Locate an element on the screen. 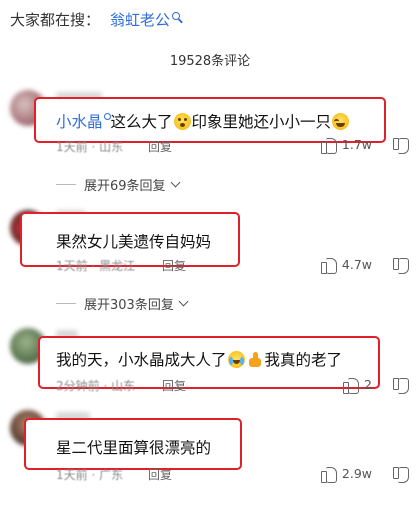 This screenshot has height=506, width=420. comment-text: 我的天，小水晶成大人了 我真的老了 is located at coordinates (199, 360).